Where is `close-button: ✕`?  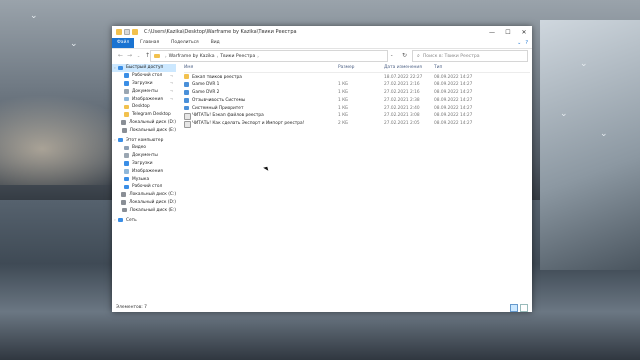
close-button: ✕ is located at coordinates (524, 32).